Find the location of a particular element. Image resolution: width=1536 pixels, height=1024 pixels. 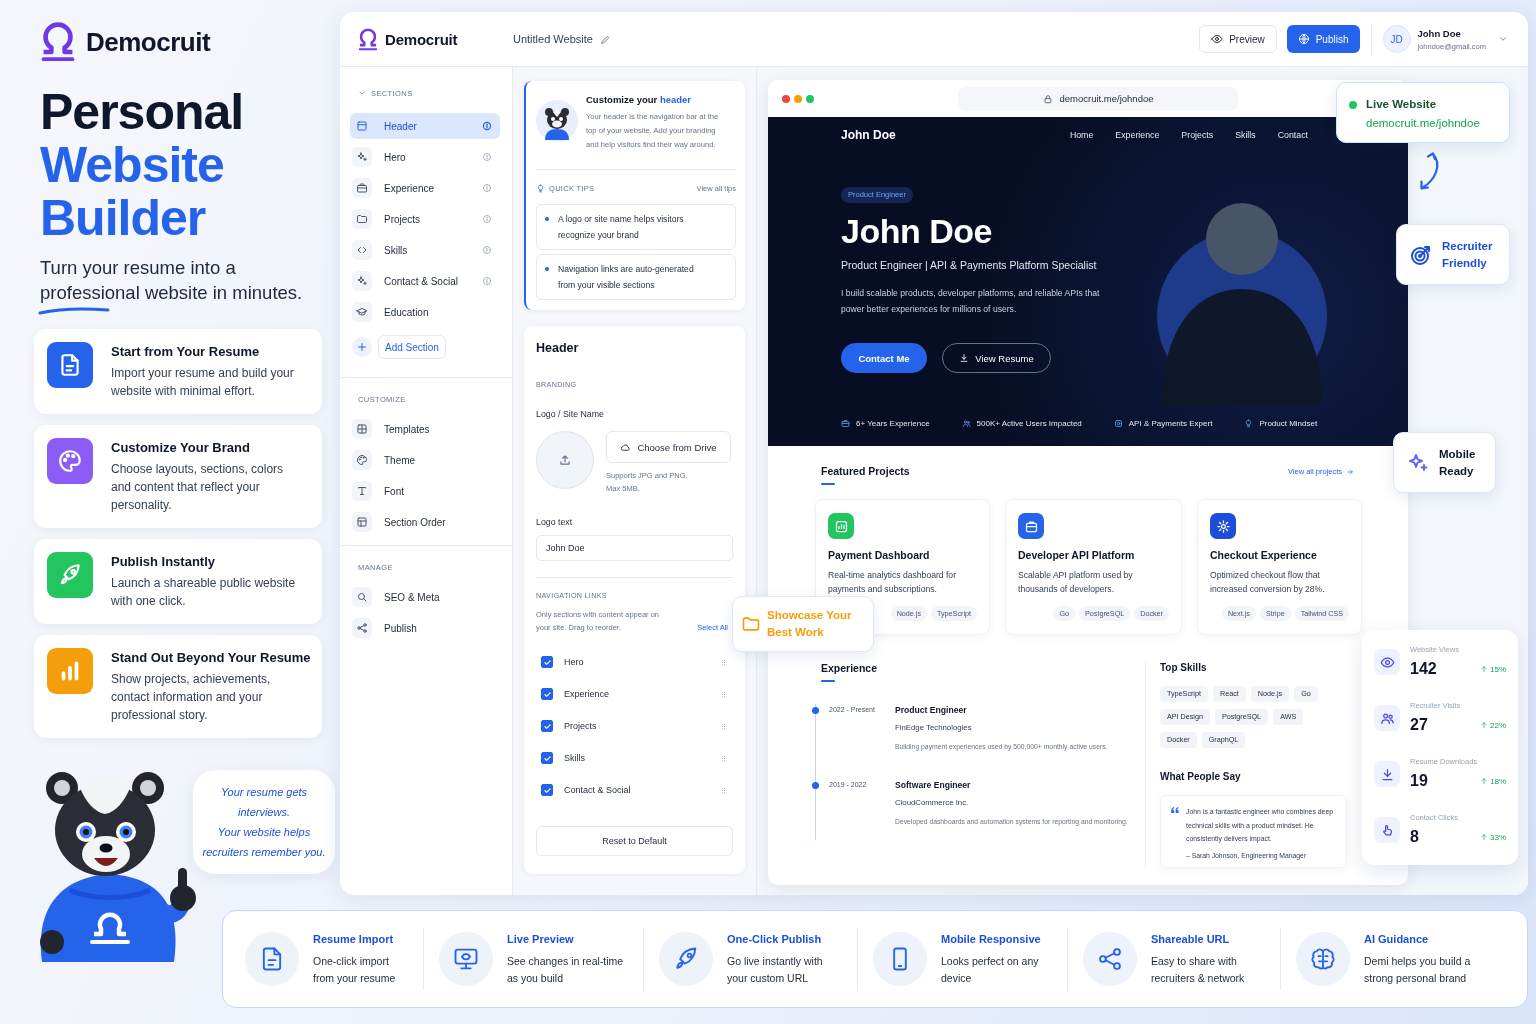

callout-text: Showcase Your Best Work is located at coordinates (809, 624).